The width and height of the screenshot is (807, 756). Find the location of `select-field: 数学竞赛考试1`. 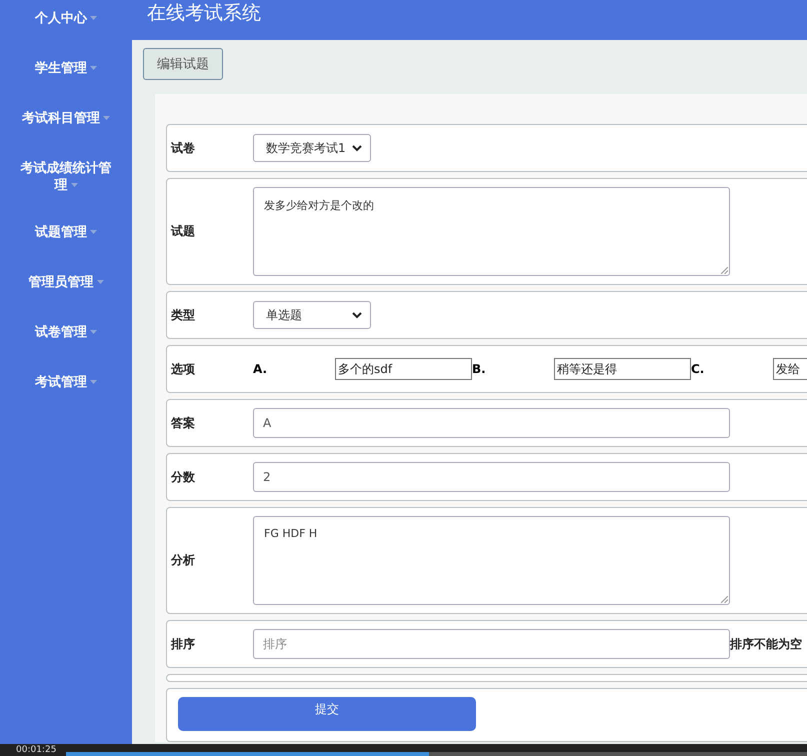

select-field: 数学竞赛考试1 is located at coordinates (312, 148).